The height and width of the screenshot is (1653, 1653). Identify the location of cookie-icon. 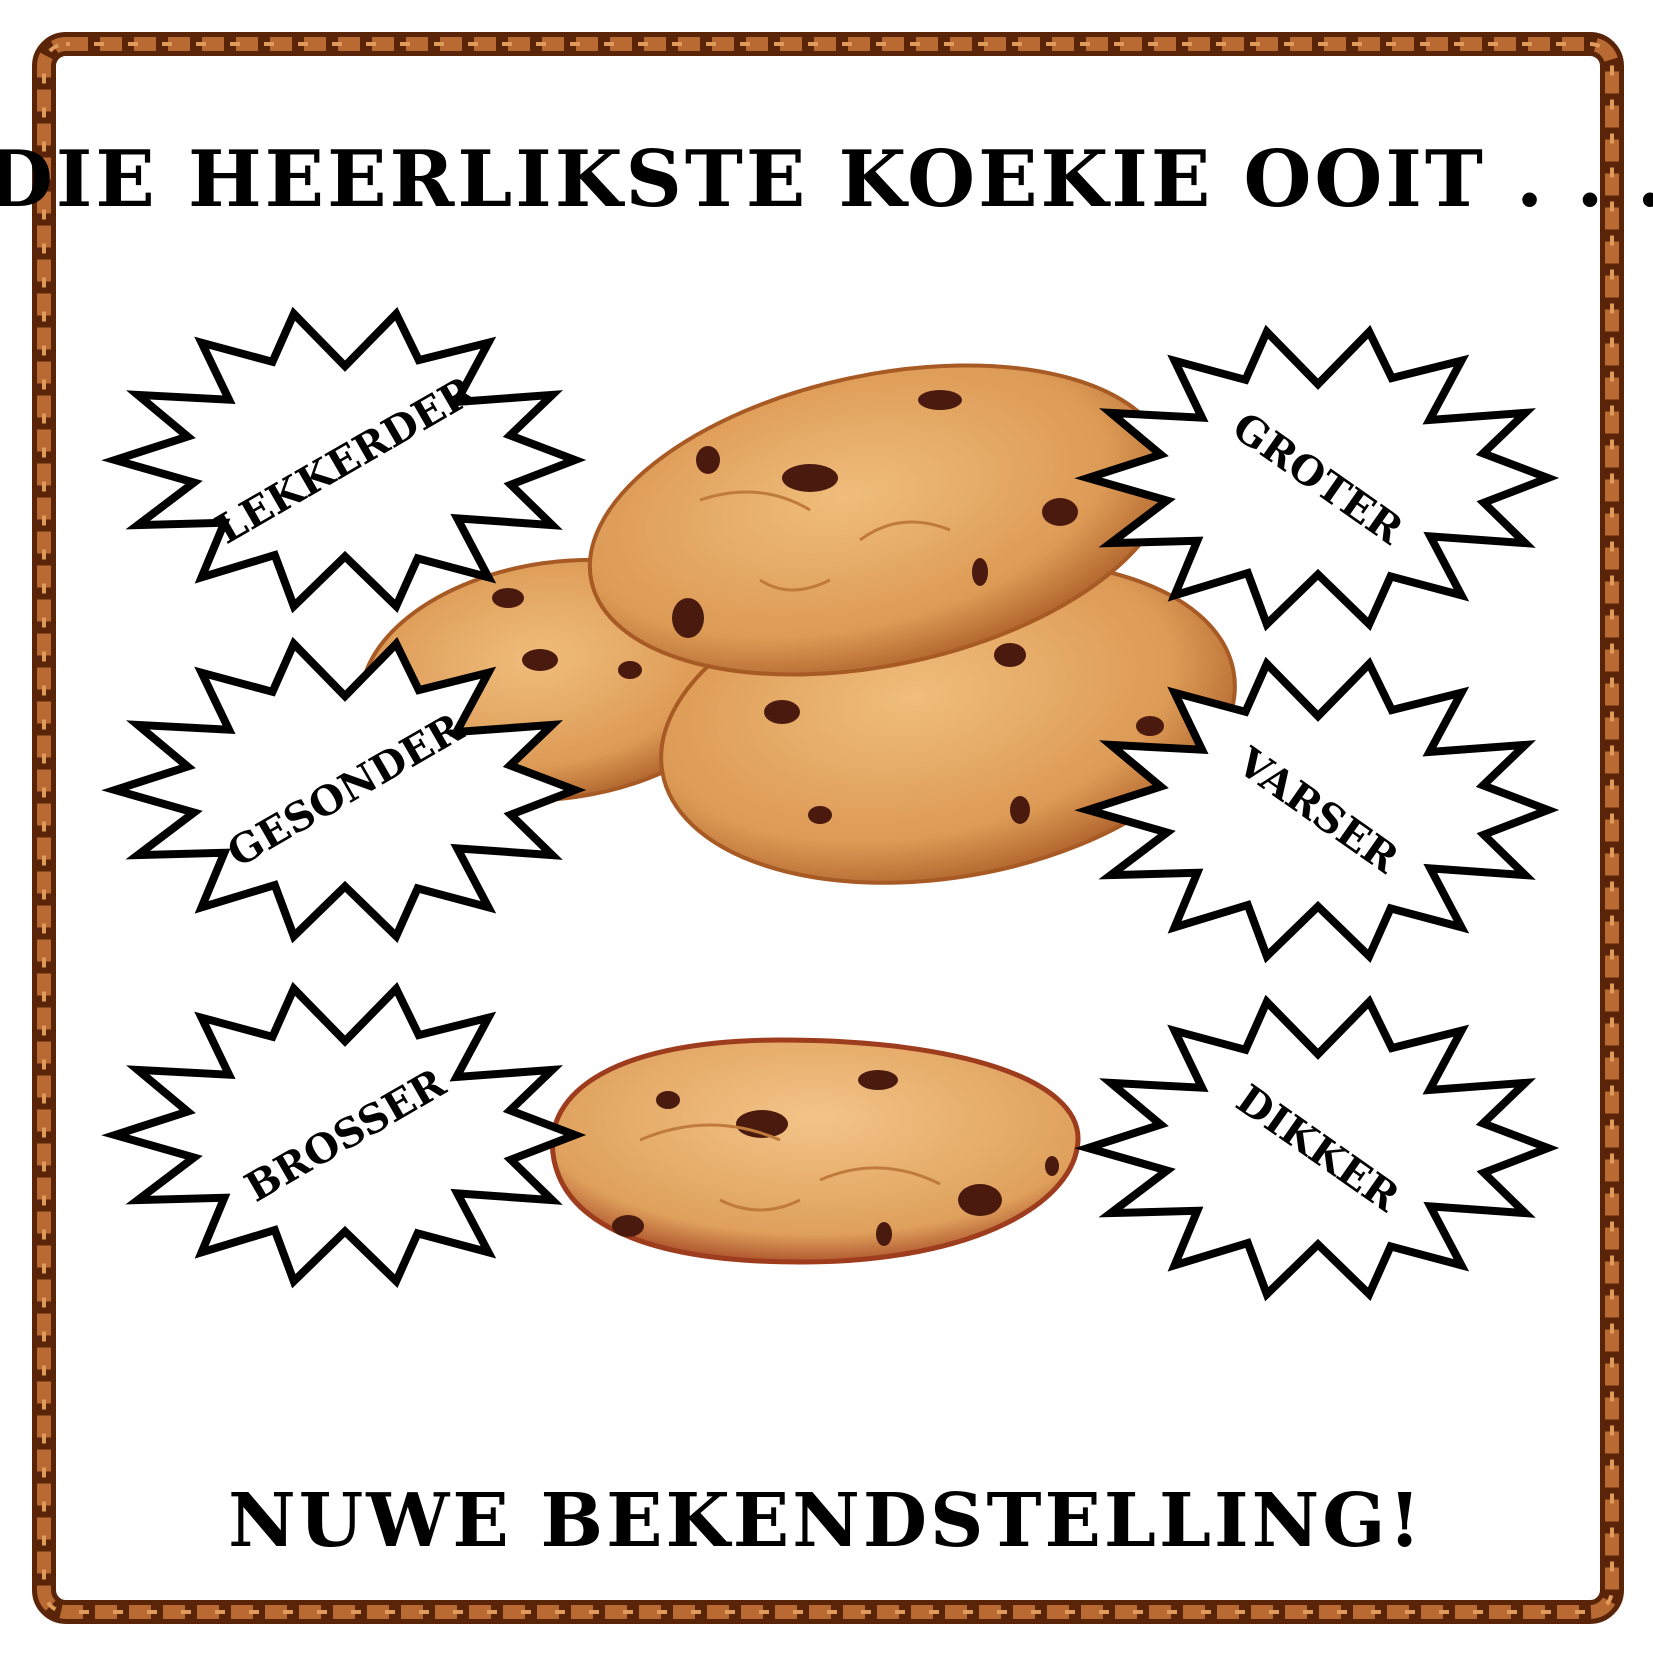
(815, 1151).